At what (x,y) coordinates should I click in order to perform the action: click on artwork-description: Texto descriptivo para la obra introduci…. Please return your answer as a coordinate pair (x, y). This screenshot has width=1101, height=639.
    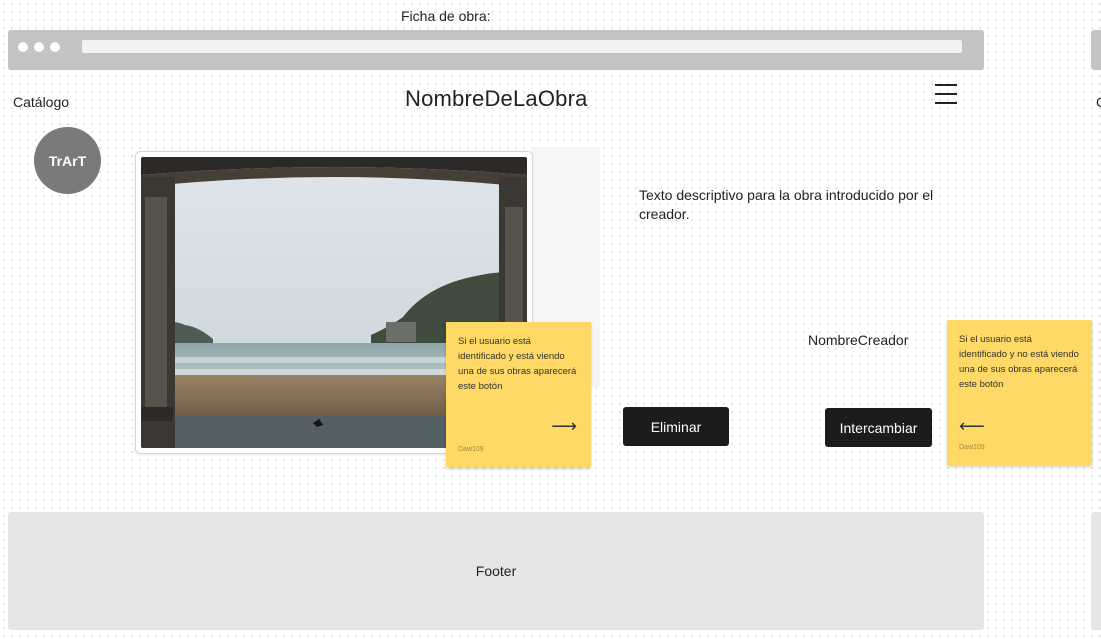
    Looking at the image, I should click on (786, 204).